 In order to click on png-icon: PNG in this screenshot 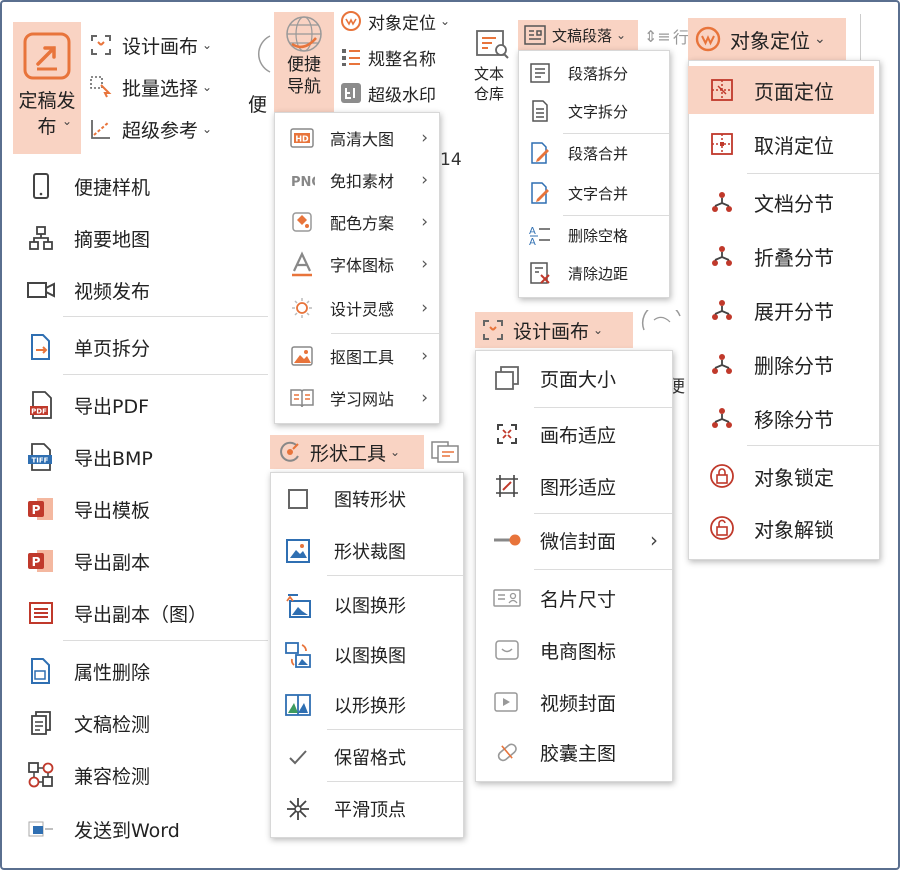, I will do `click(302, 180)`.